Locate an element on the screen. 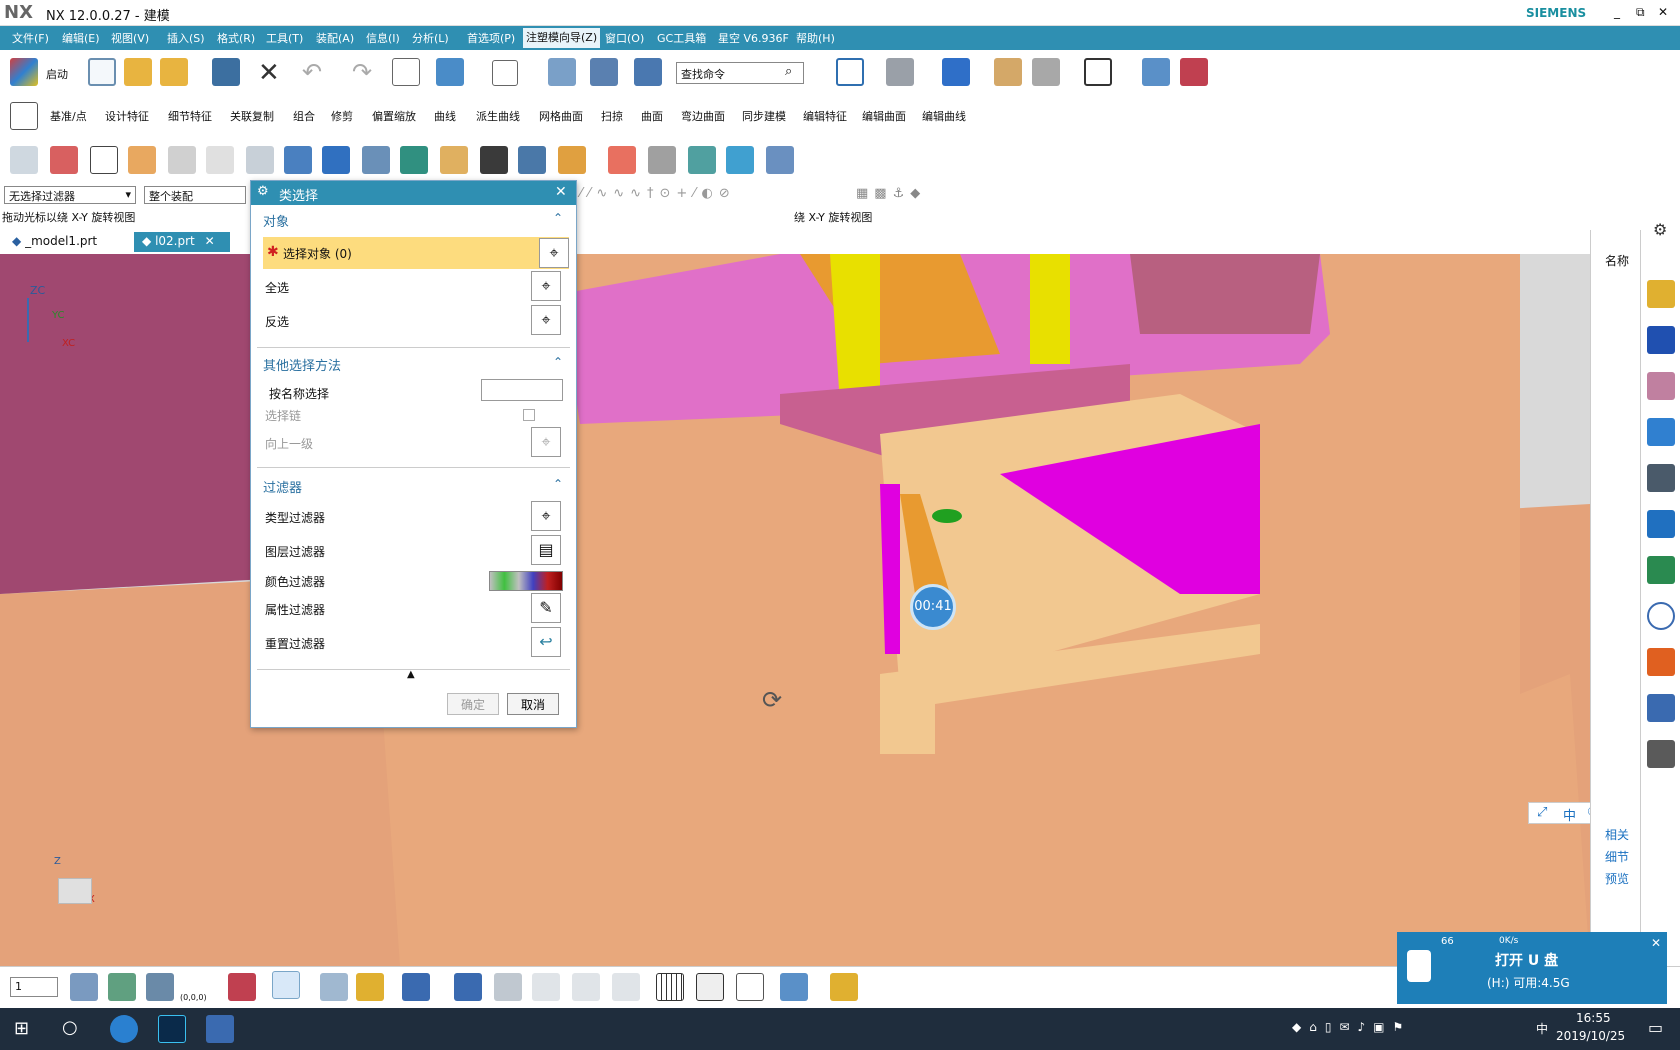 Image resolution: width=1680 pixels, height=1050 pixels. menu-offset-scale: 偏置缩放 is located at coordinates (394, 116).